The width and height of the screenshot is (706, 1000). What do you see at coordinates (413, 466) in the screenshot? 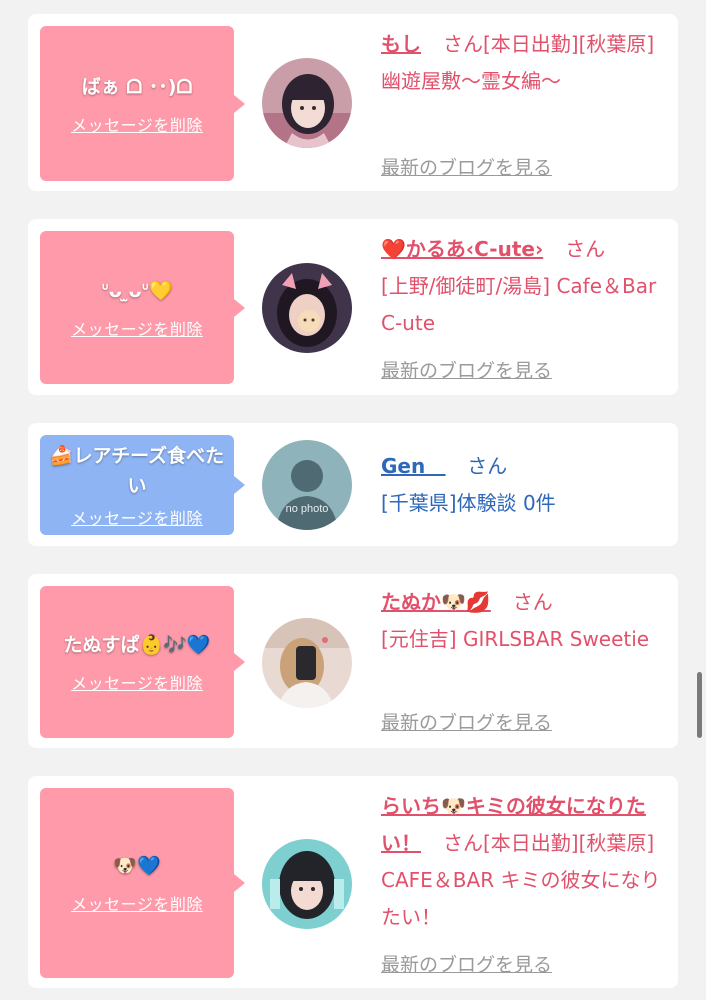
I see `sender-name-link: Gen＿` at bounding box center [413, 466].